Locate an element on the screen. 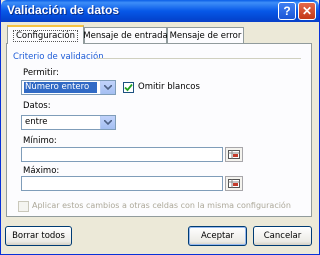 The height and width of the screenshot is (255, 320). accept-button: Aceptar is located at coordinates (217, 236).